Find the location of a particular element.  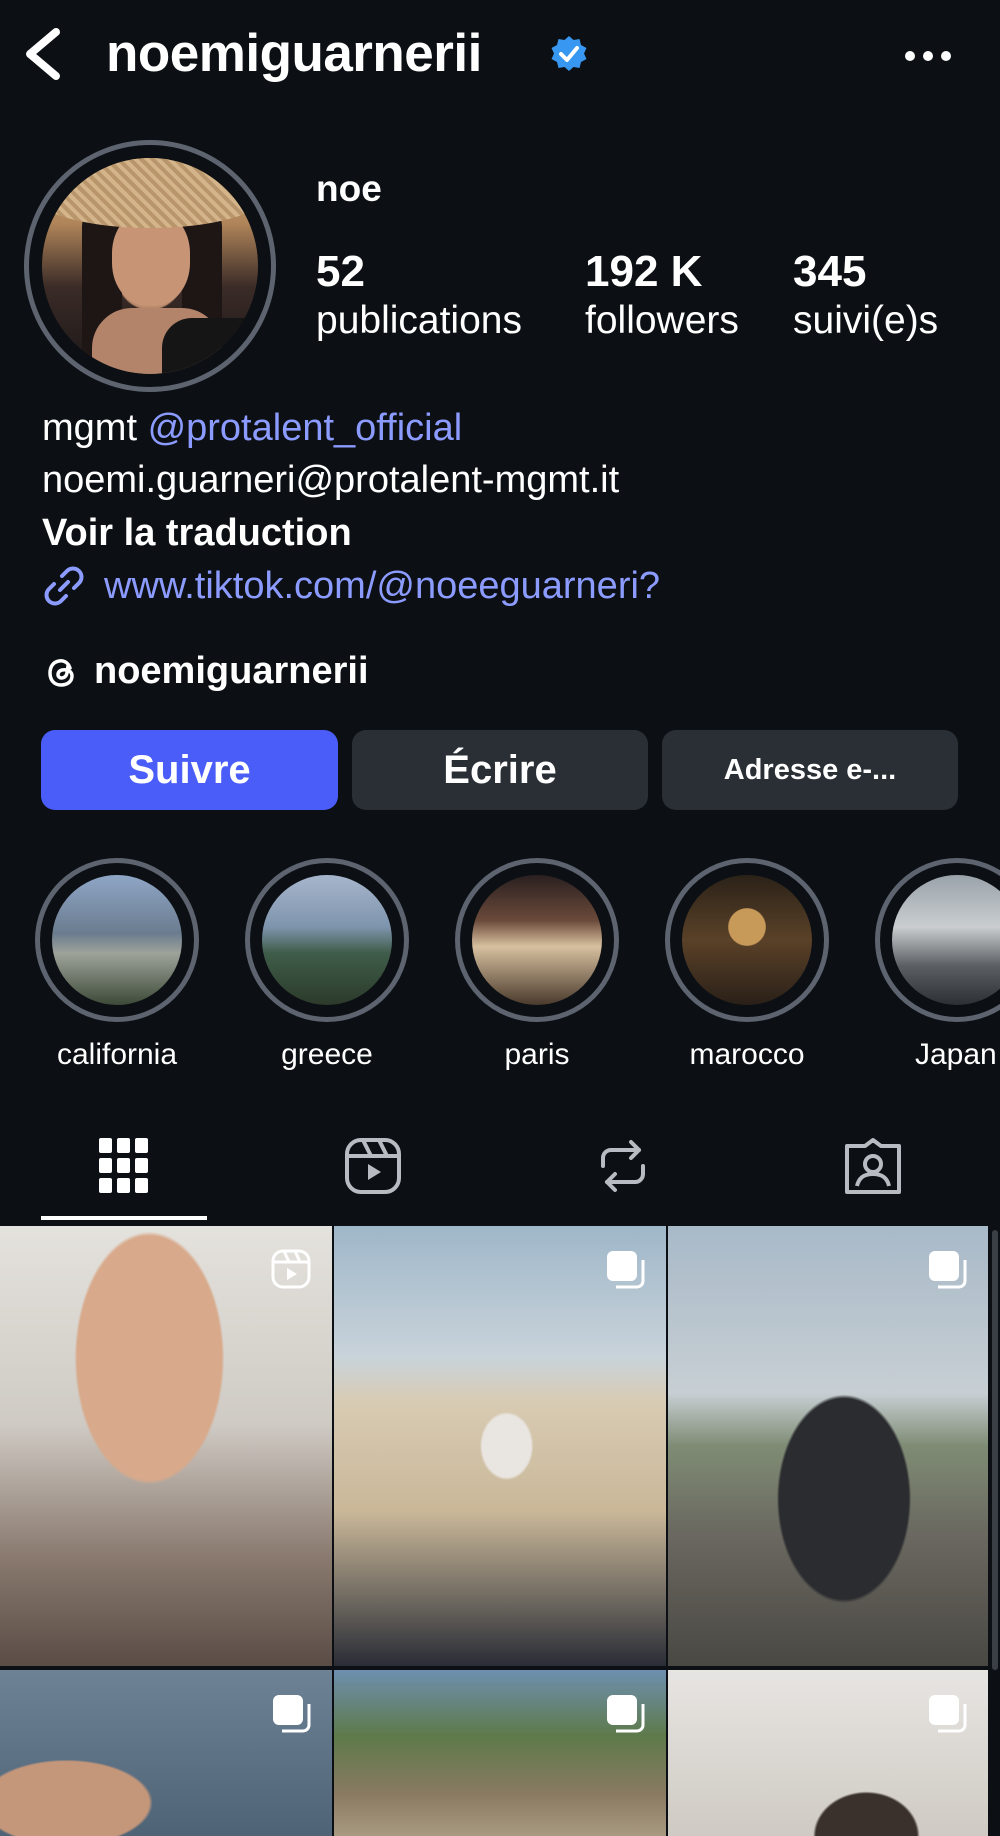

highlight-label: marocco is located at coordinates (747, 1054).